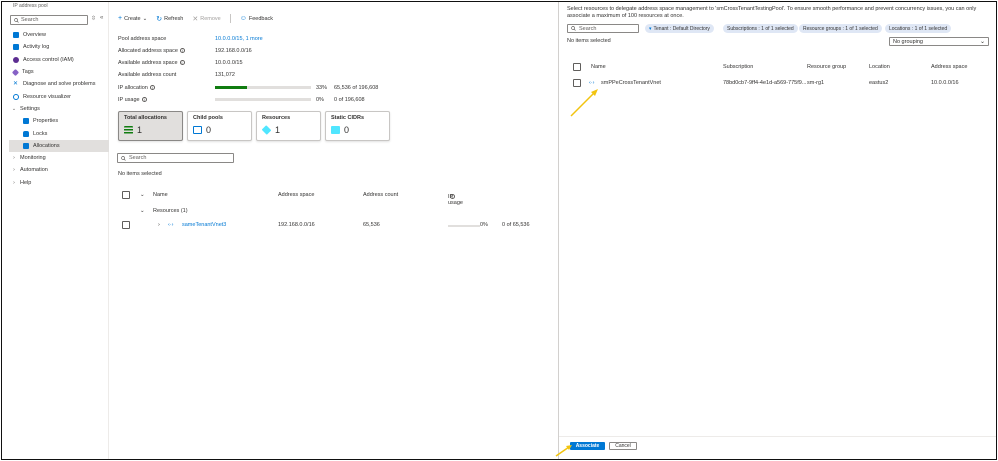 This screenshot has height=461, width=998. I want to click on card-resources: Resources 1, so click(288, 126).